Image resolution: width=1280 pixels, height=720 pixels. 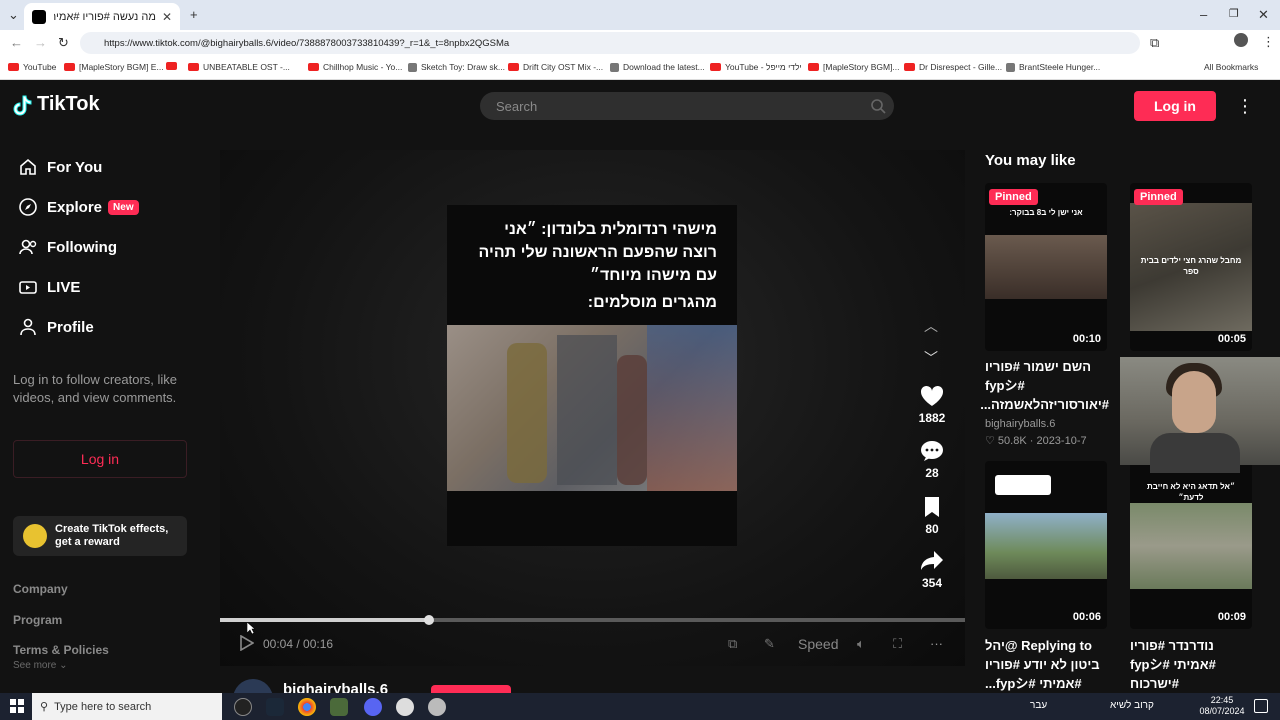 I want to click on taskbar-search-icon: ⚲, so click(x=44, y=707).